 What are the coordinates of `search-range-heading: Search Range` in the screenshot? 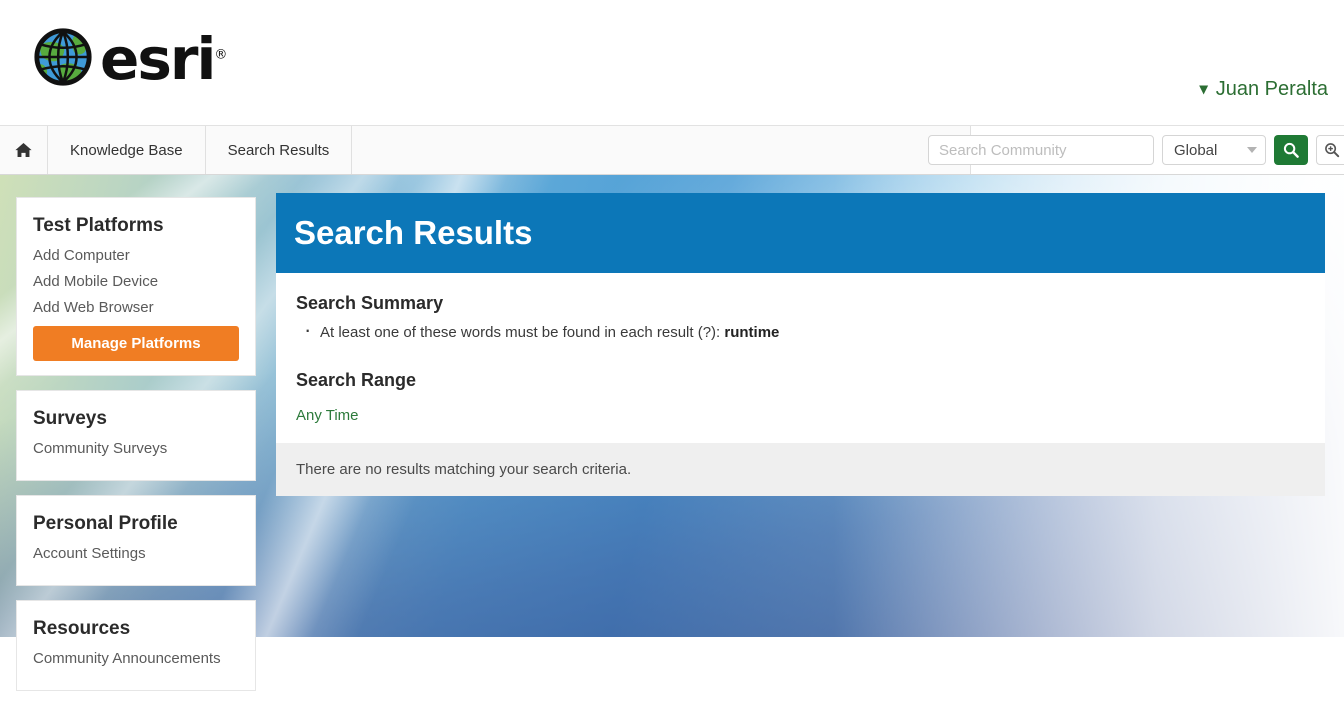 It's located at (356, 380).